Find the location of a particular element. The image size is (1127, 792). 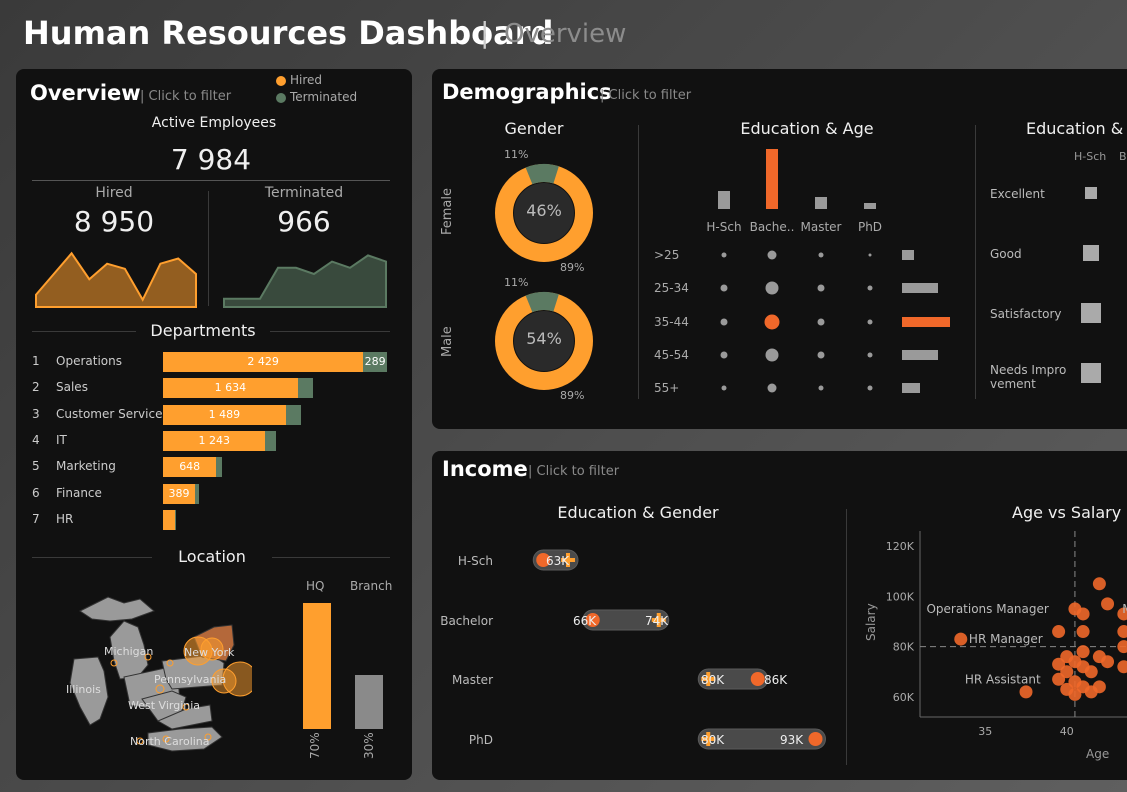

department-hired-bar: 1 243 is located at coordinates (214, 440).